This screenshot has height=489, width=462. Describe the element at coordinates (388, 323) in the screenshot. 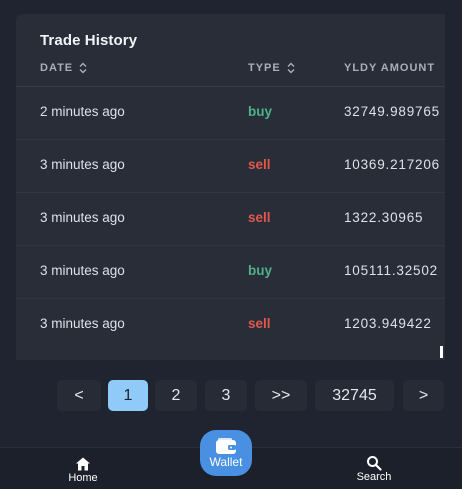

I see `trade-amount: 1203.949422` at that location.